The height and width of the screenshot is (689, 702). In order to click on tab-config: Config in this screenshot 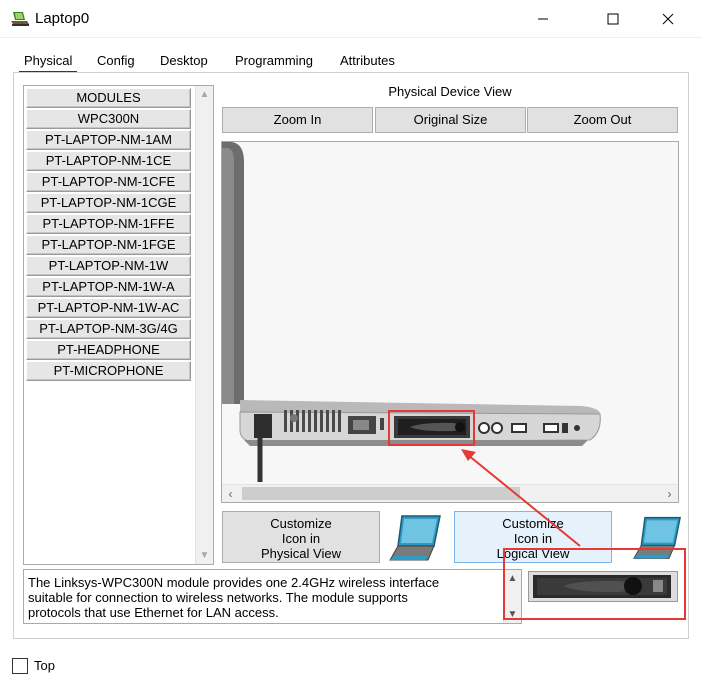, I will do `click(116, 62)`.